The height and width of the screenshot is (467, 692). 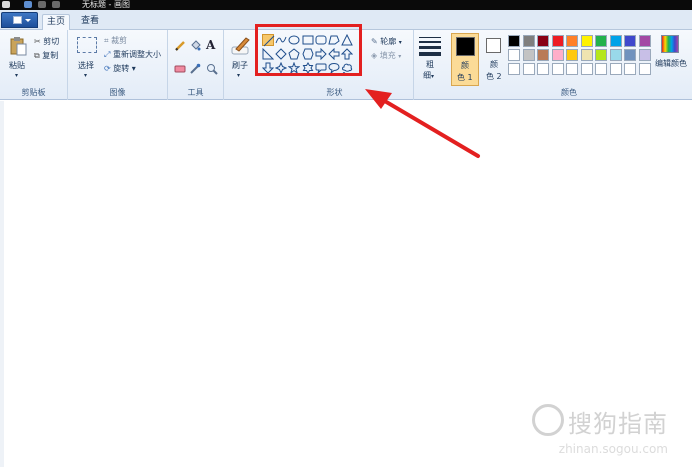 I want to click on text-tool-icon: A, so click(x=210, y=45).